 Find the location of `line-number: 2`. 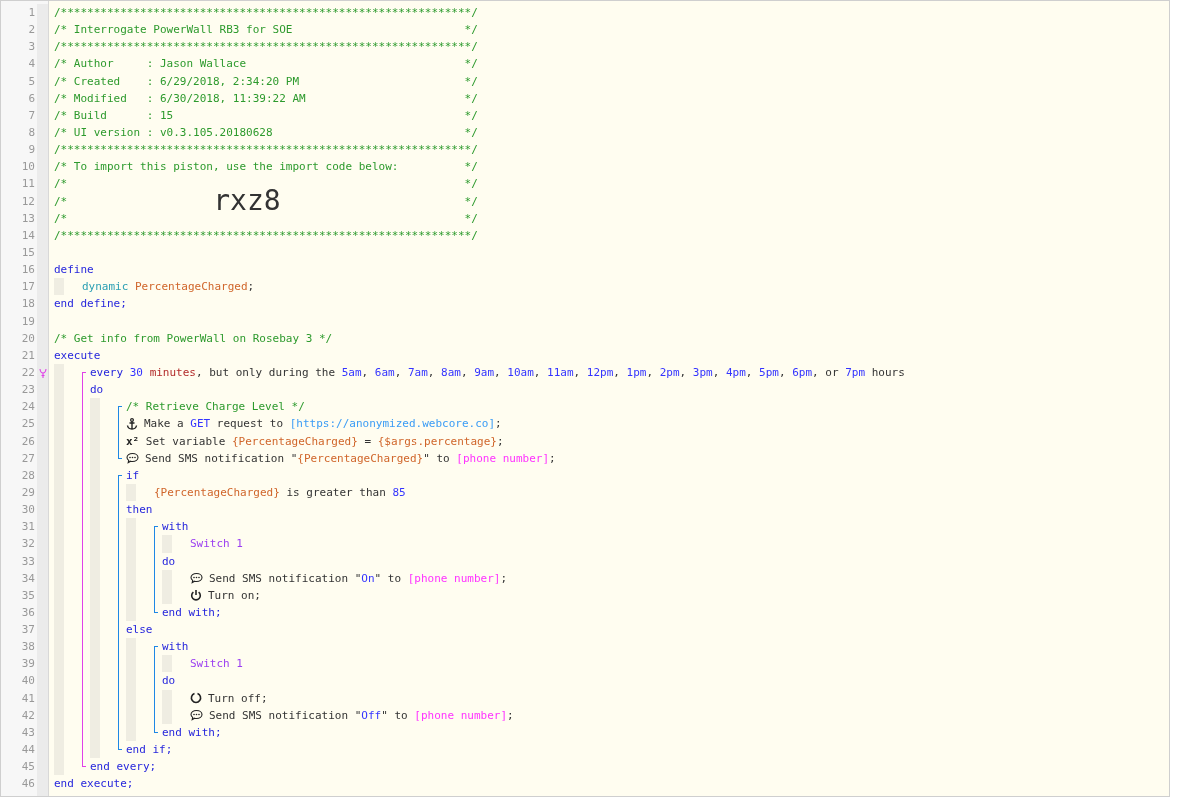

line-number: 2 is located at coordinates (31, 30).